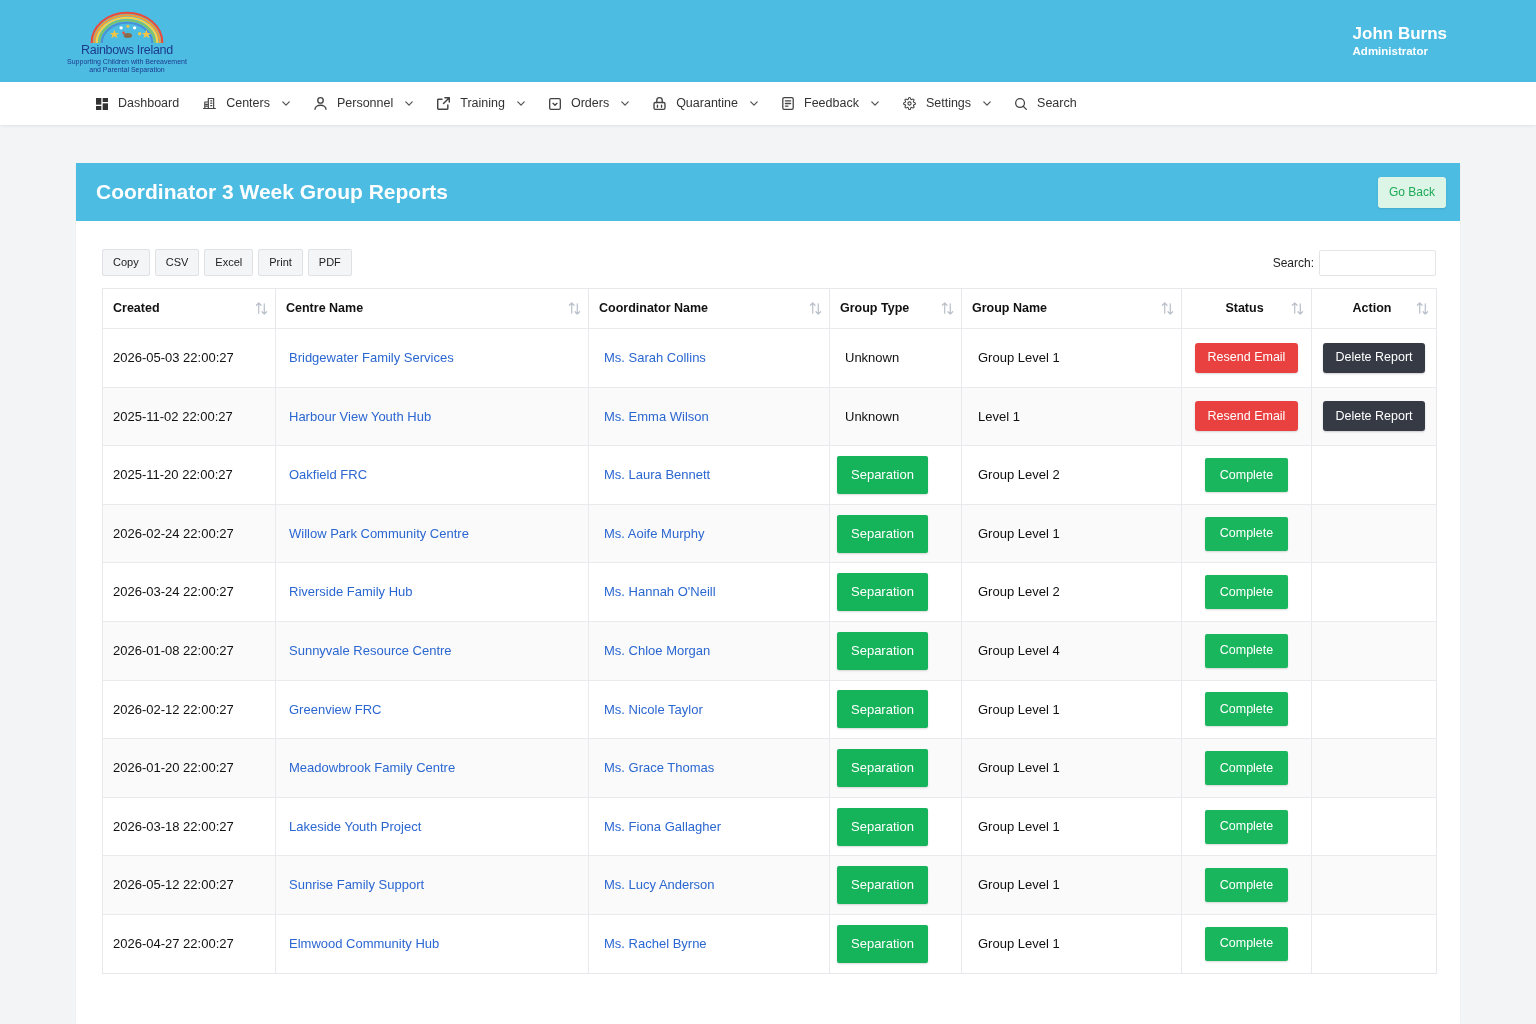  Describe the element at coordinates (320, 103) in the screenshot. I see `user-icon` at that location.